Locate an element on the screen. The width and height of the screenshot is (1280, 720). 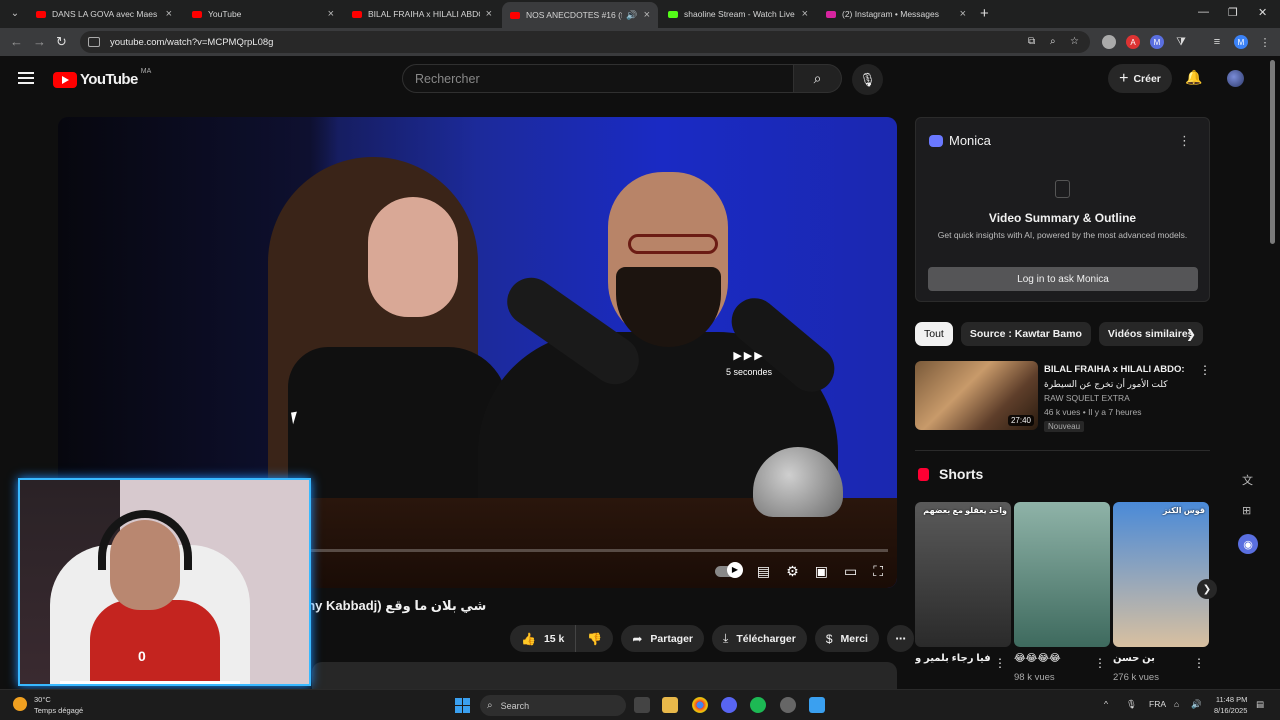
video-duration: 27:40 is located at coordinates (1020, 420).